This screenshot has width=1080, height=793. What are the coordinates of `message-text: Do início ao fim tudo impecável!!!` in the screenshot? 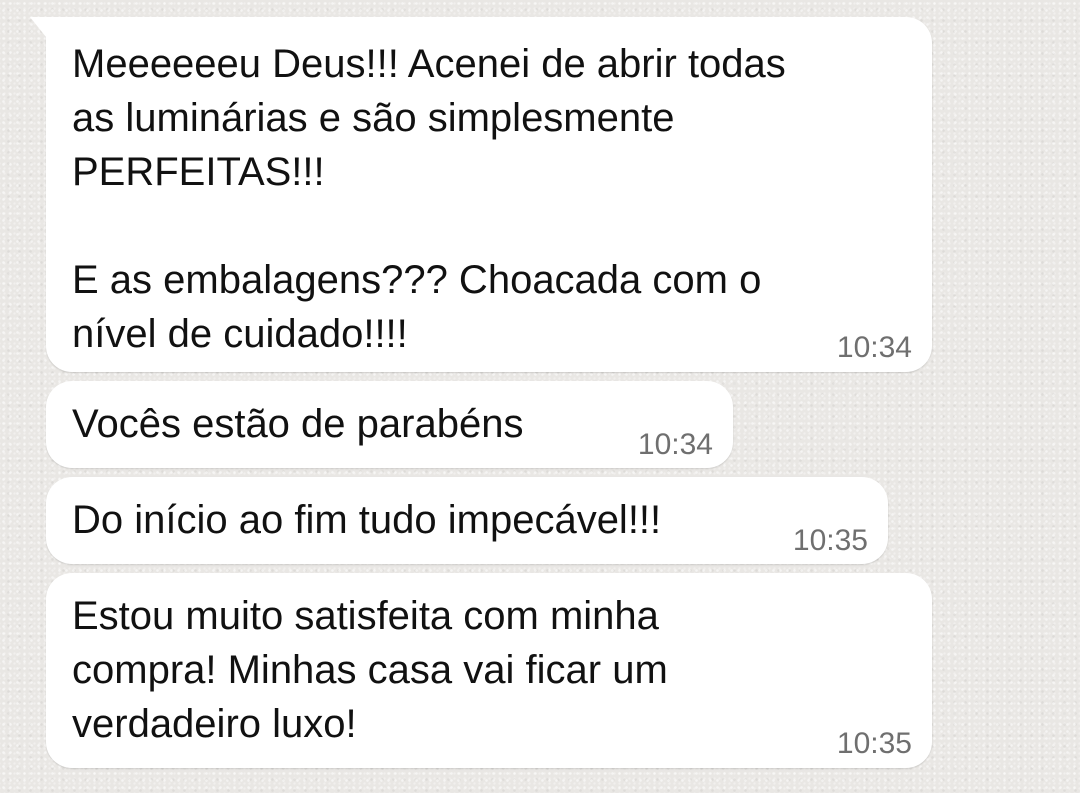 It's located at (367, 520).